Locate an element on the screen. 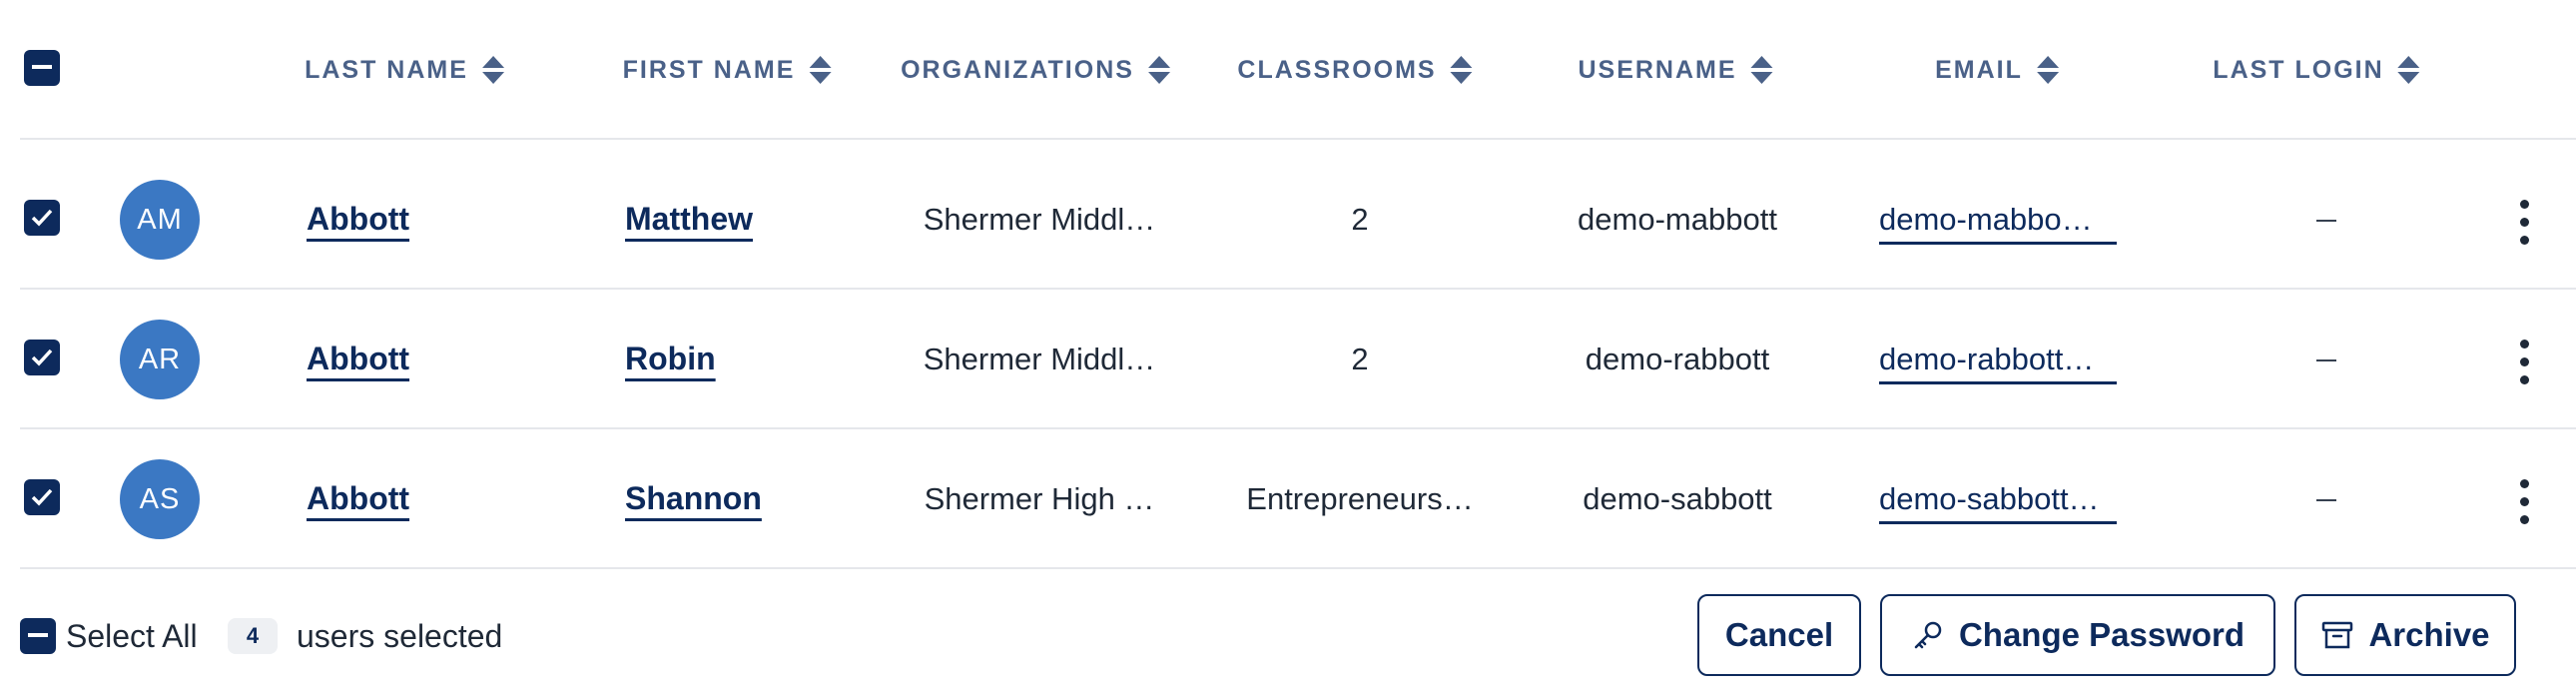 This screenshot has height=699, width=2576. column-header-last-name: LAST NAME is located at coordinates (404, 70).